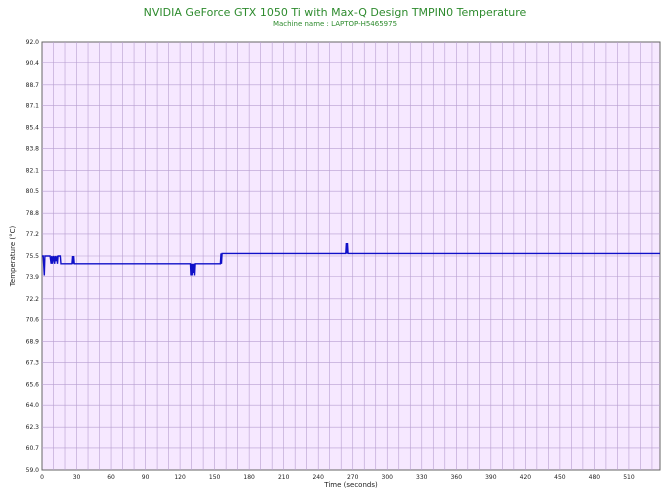 The image size is (670, 502). What do you see at coordinates (422, 477) in the screenshot?
I see `x-tick-label: 330` at bounding box center [422, 477].